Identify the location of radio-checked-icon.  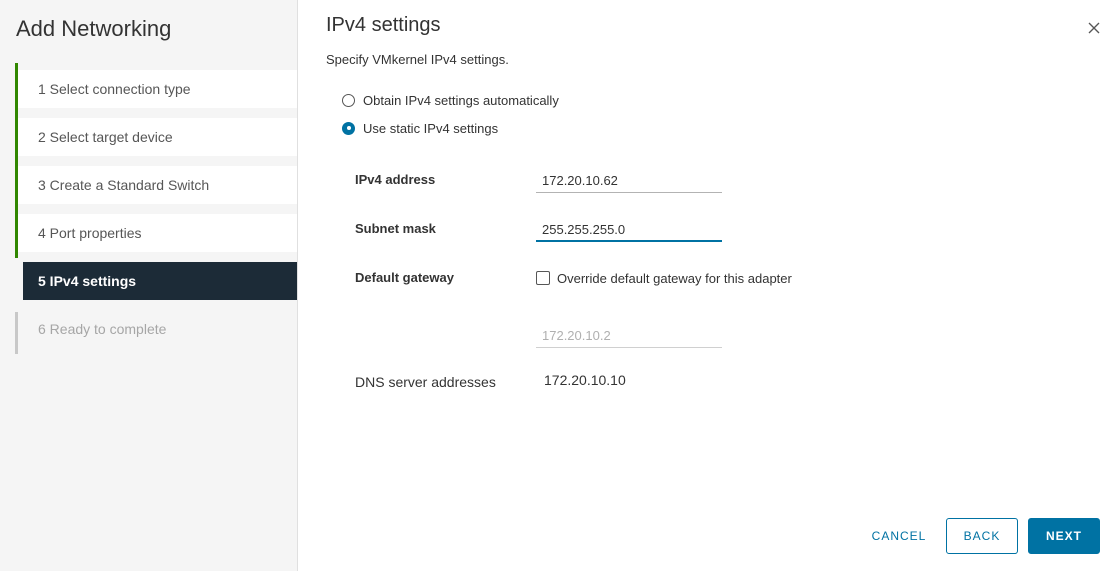
(348, 128).